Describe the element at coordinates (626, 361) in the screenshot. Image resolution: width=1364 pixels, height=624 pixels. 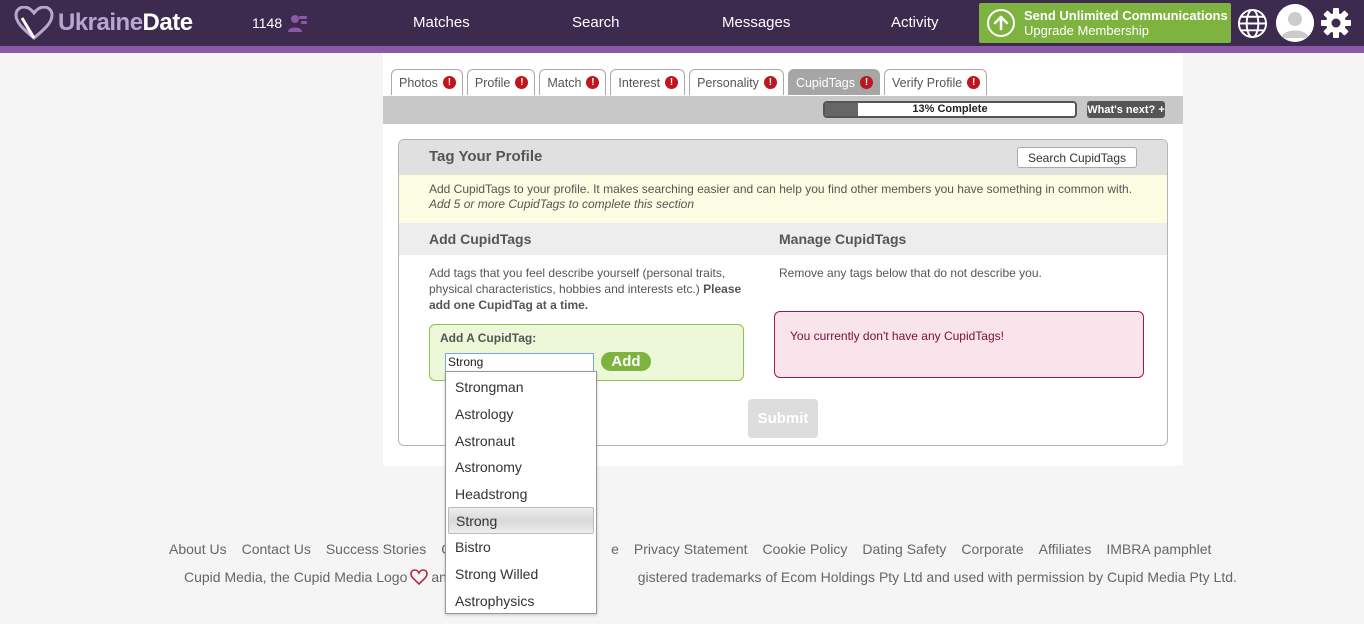
I see `add-tag-button: Add` at that location.